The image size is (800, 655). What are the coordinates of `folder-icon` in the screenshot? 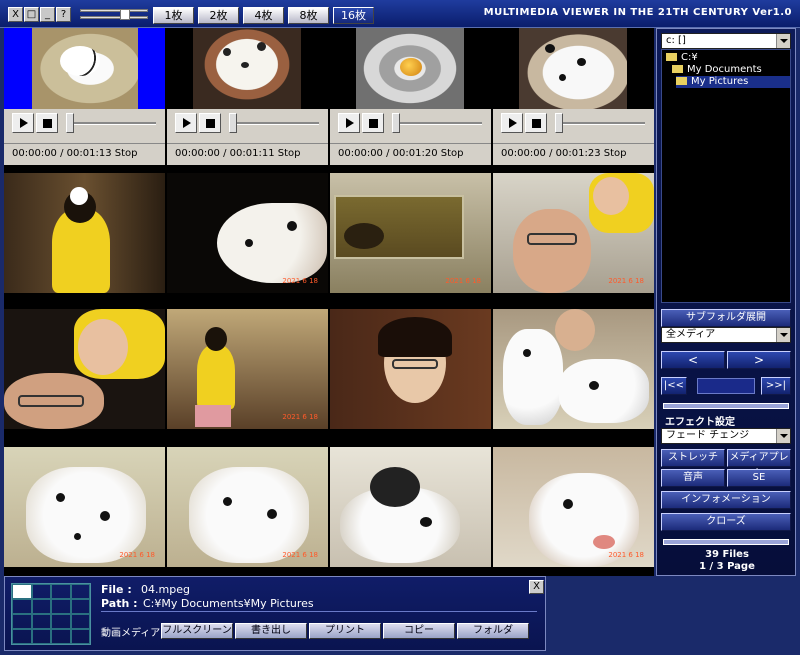 It's located at (671, 57).